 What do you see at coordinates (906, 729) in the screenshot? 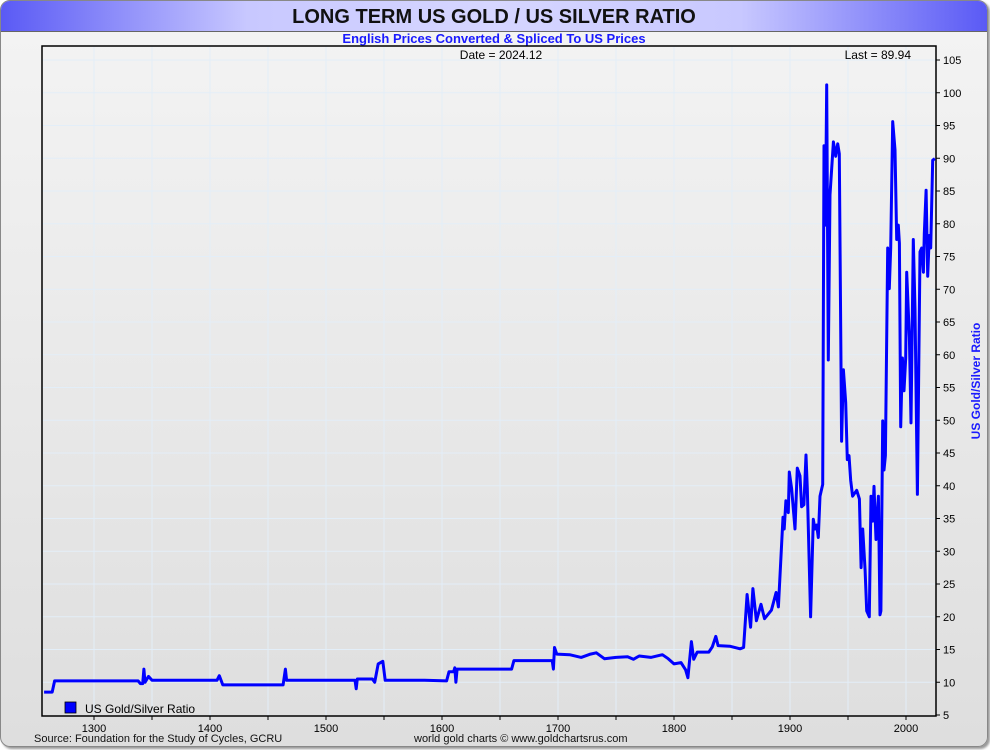
I see `x-tick-label: 2000` at bounding box center [906, 729].